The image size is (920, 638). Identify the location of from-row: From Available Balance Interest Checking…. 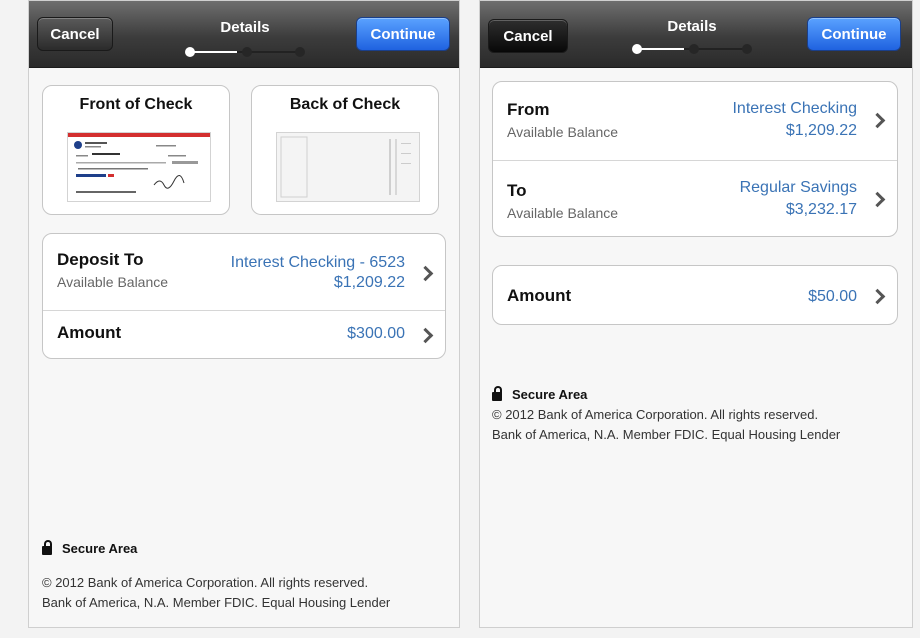
(695, 121).